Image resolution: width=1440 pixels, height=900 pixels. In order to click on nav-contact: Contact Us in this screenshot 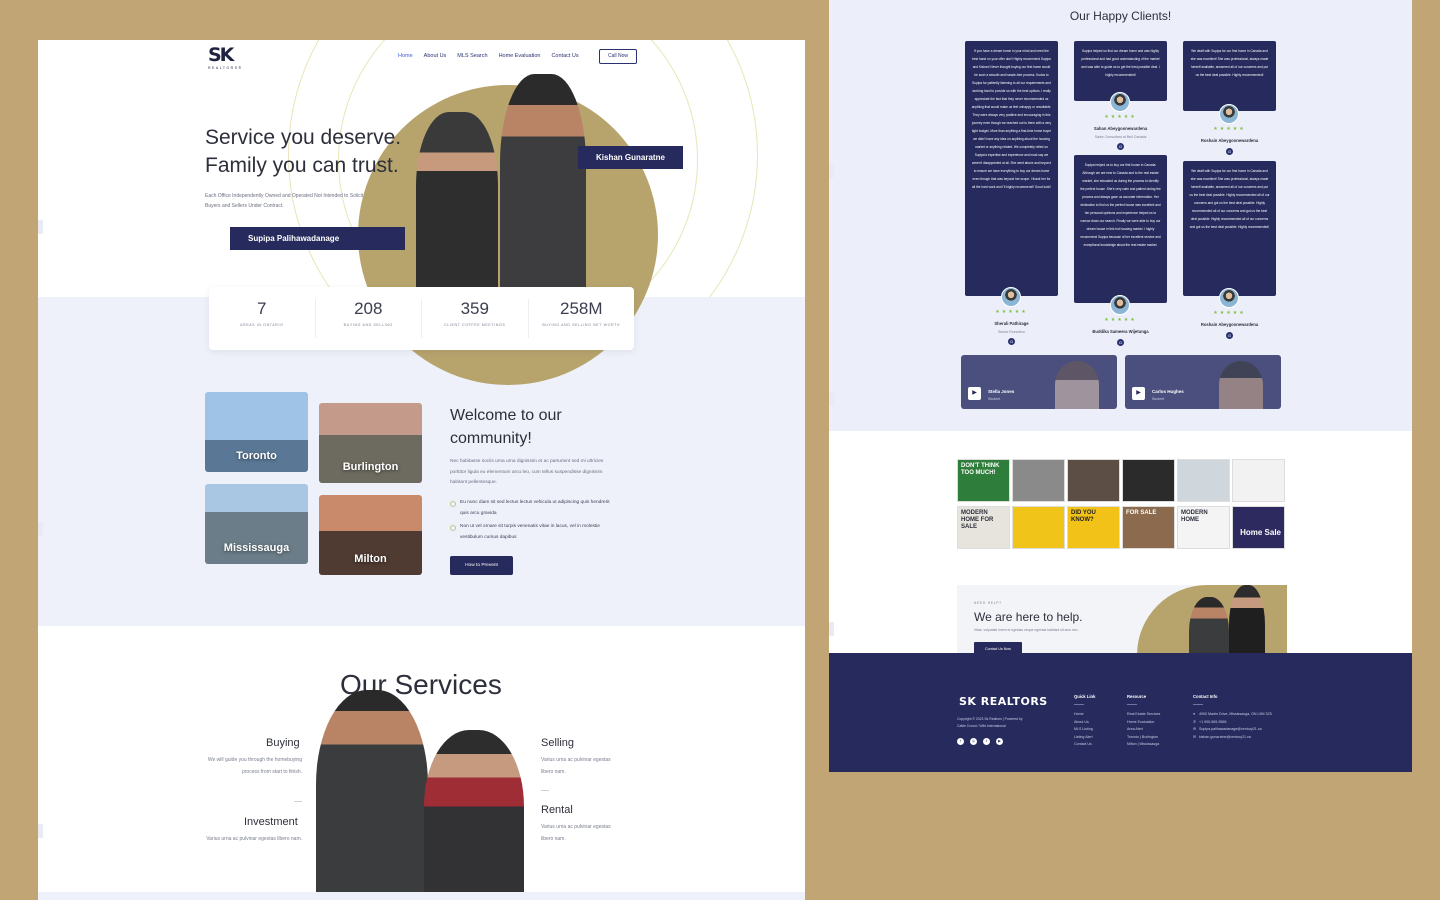, I will do `click(564, 56)`.